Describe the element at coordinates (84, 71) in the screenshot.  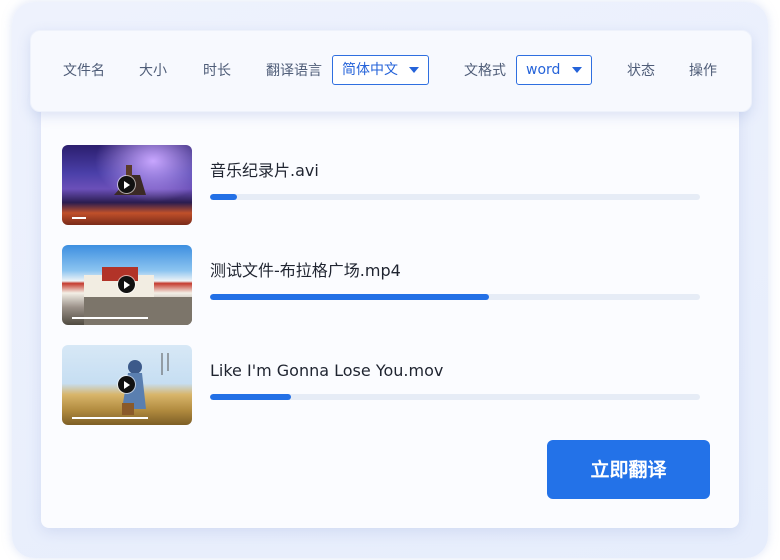
I see `column-filename: 文件名` at that location.